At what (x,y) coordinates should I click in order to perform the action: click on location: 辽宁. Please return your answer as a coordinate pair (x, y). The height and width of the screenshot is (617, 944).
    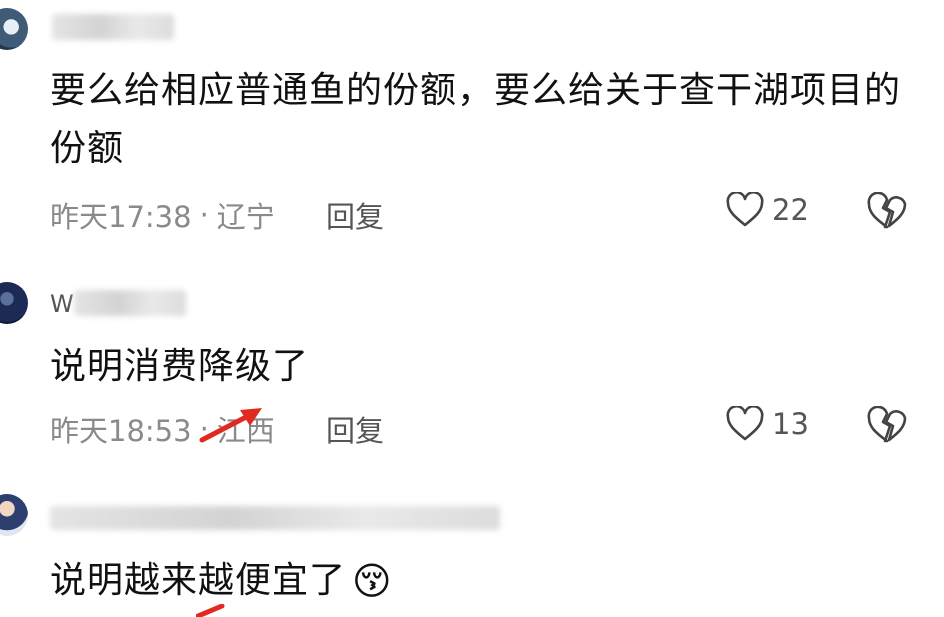
    Looking at the image, I should click on (245, 217).